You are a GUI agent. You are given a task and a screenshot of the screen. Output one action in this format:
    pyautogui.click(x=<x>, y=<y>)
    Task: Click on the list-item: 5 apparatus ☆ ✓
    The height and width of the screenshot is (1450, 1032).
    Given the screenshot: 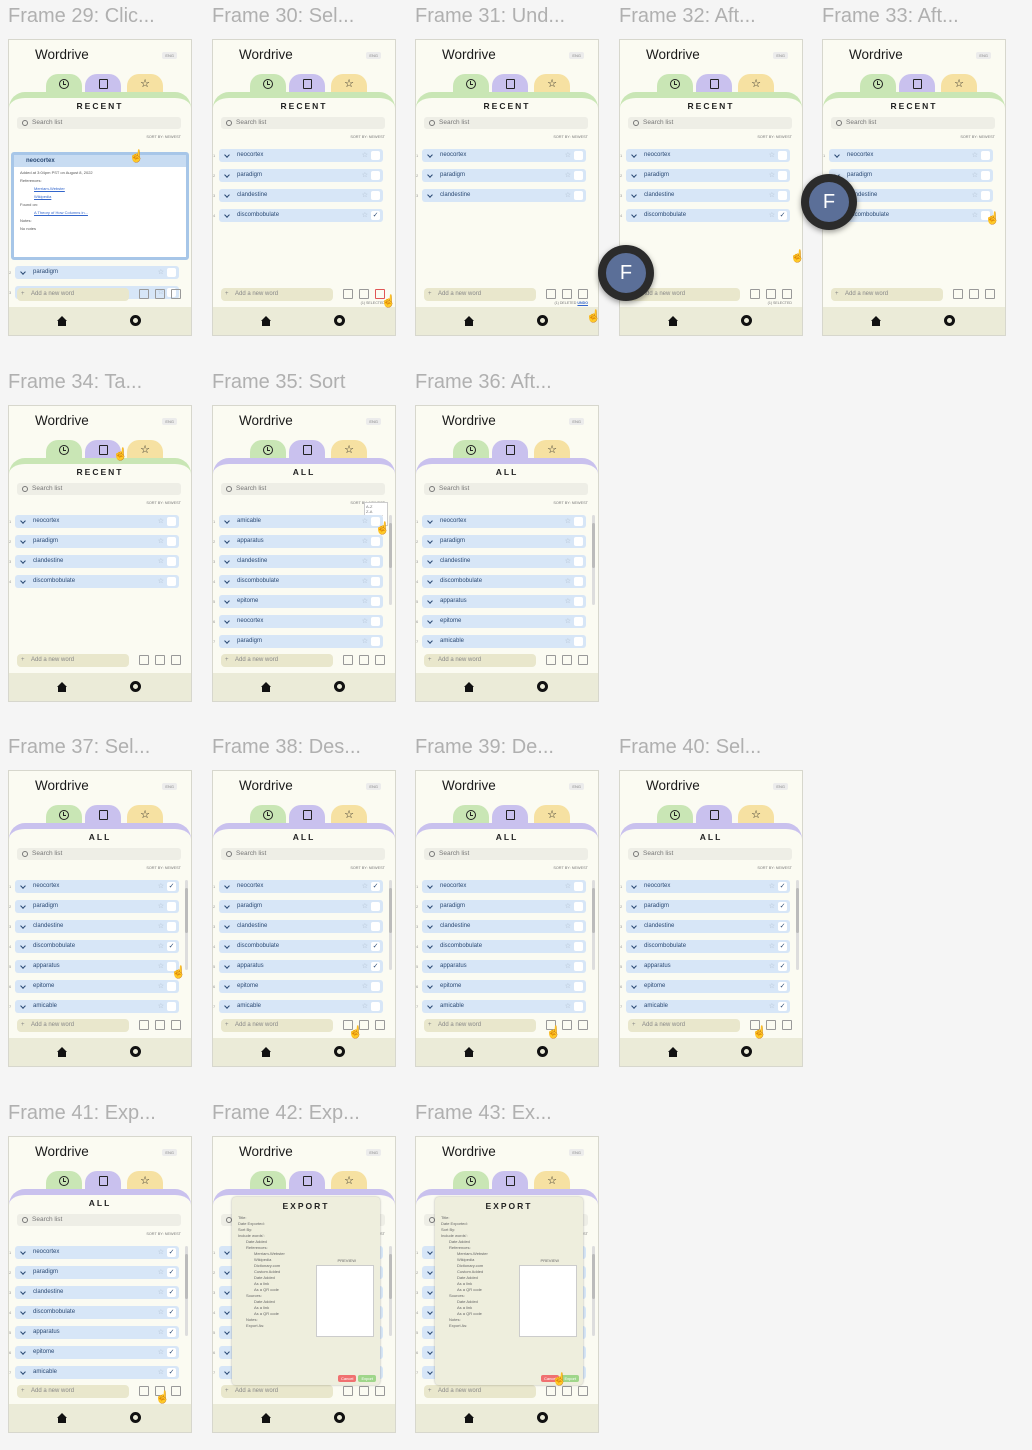 What is the action you would take?
    pyautogui.click(x=94, y=1332)
    